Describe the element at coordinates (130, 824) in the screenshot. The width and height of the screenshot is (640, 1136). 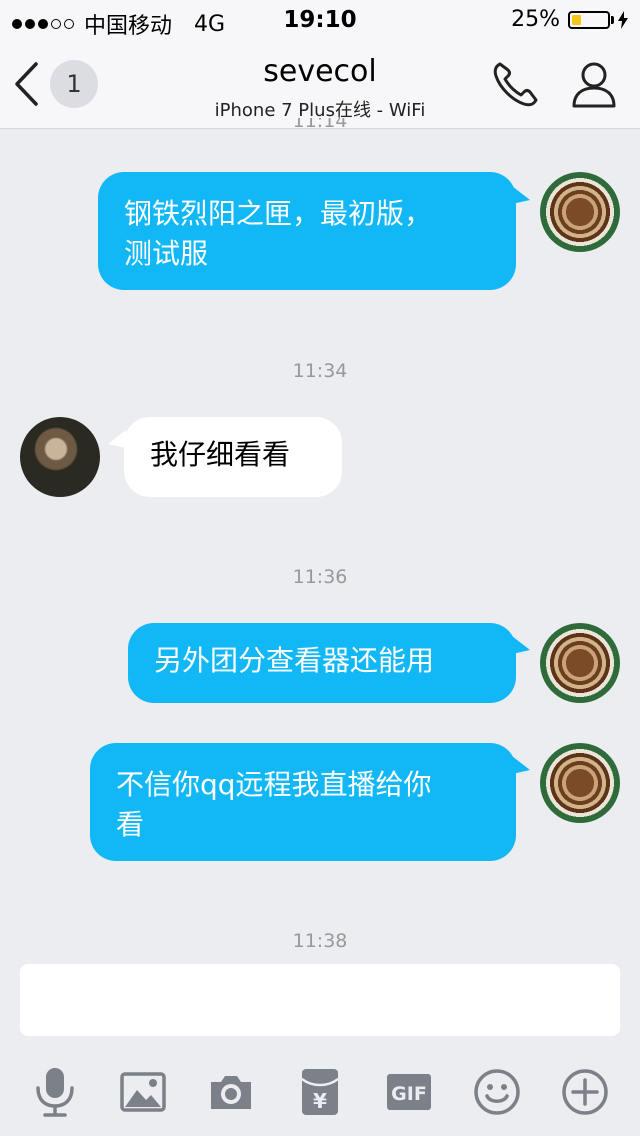
I see `message-text-line: 看` at that location.